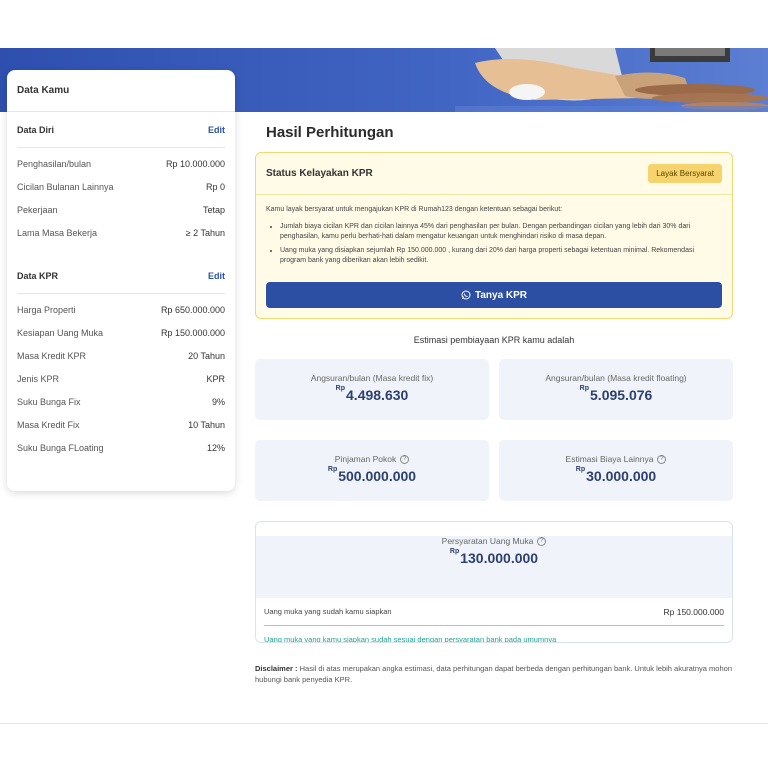  Describe the element at coordinates (494, 567) in the screenshot. I see `dp-summary: Persyaratan Uang Muka? Rp130.000.000` at that location.